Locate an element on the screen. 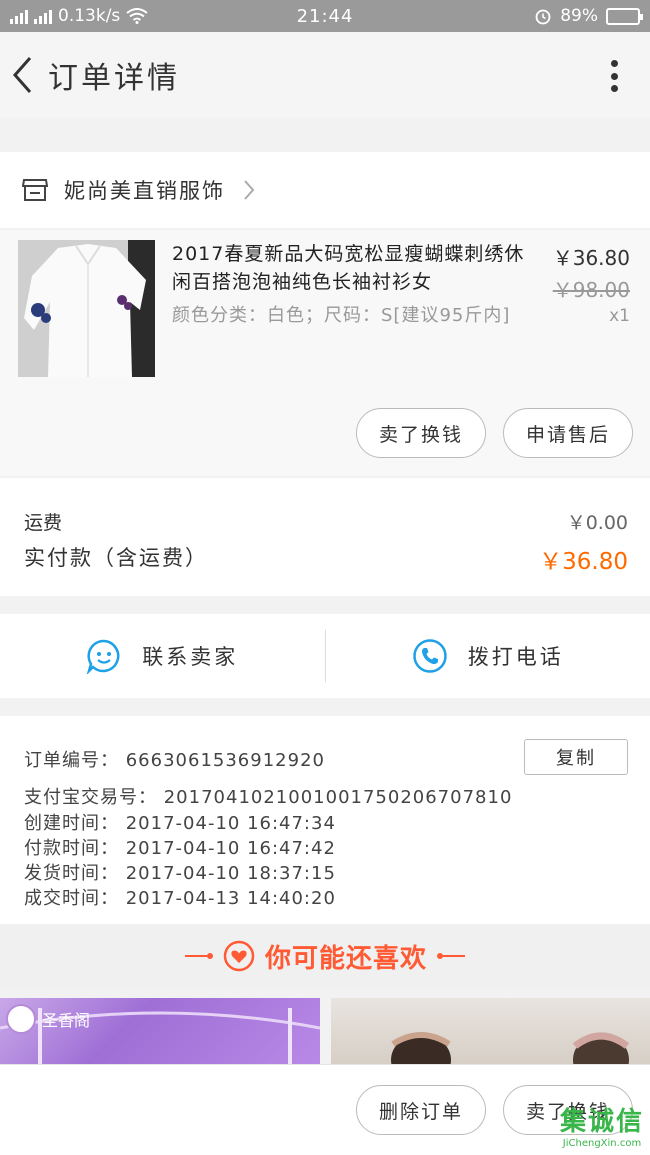  contact-seller-button: 联系卖家 is located at coordinates (162, 656).